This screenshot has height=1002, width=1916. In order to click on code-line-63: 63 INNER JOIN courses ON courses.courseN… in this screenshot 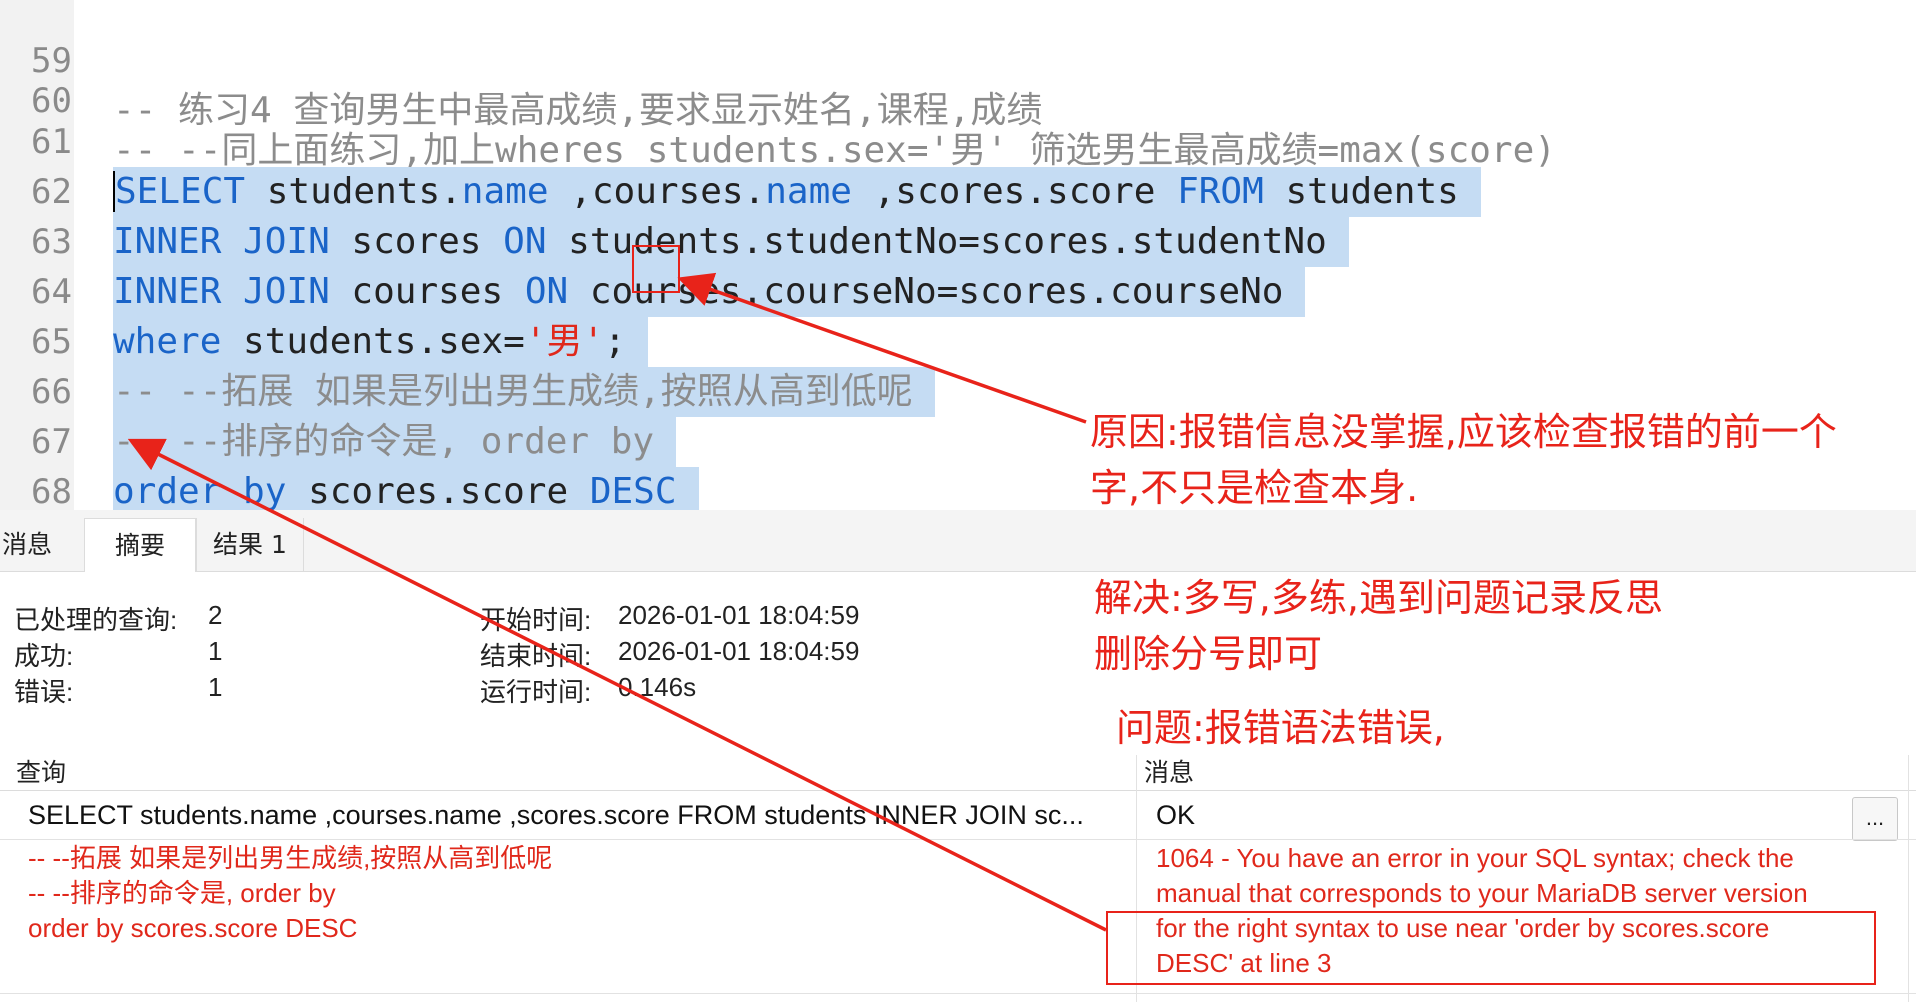, I will do `click(958, 242)`.